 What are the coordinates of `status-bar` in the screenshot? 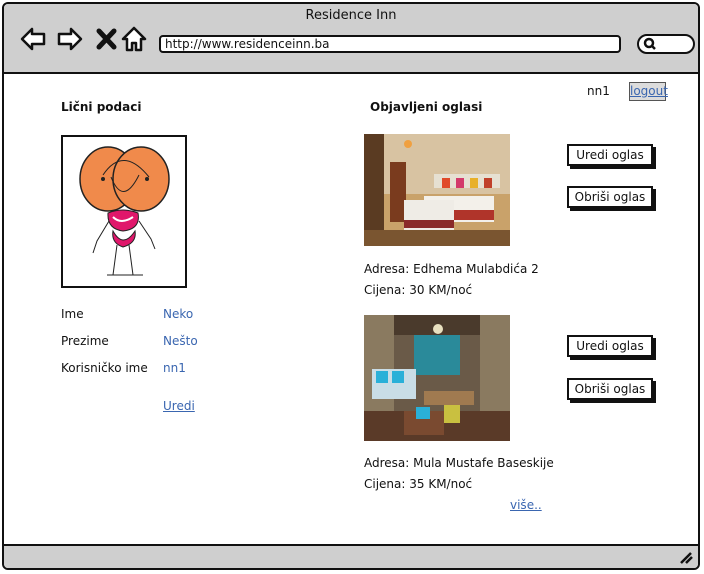 It's located at (351, 556).